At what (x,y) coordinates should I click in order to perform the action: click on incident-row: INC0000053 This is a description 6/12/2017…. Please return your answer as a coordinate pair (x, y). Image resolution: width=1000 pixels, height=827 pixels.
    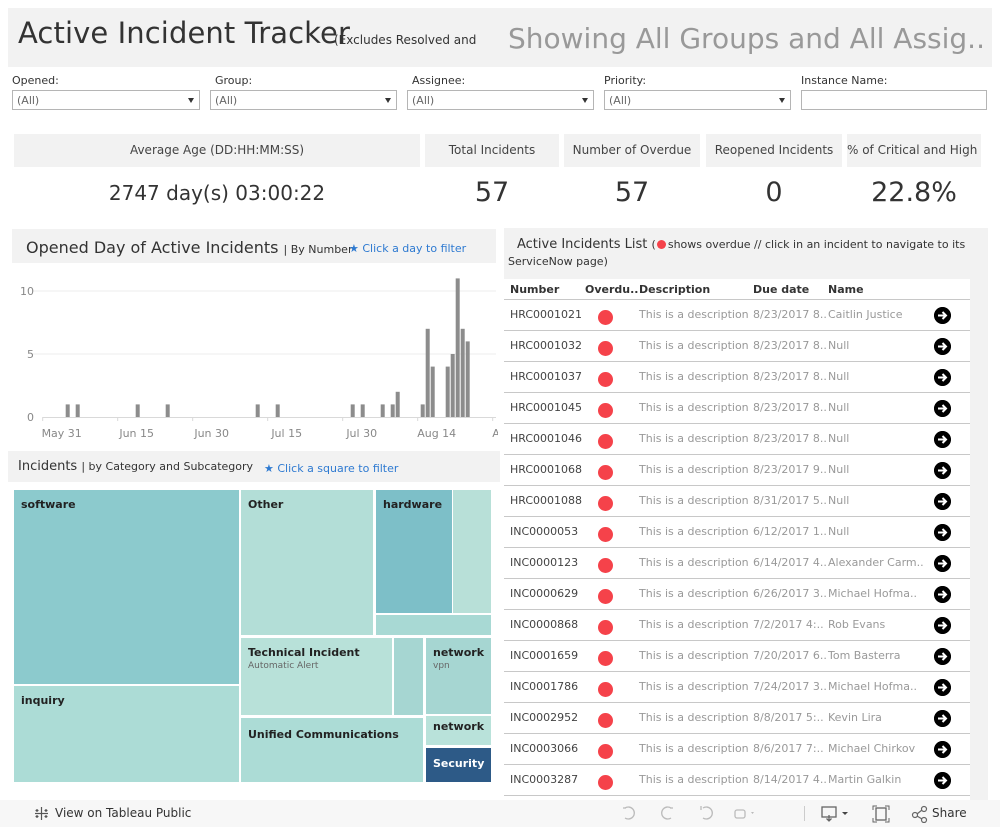
    Looking at the image, I should click on (737, 532).